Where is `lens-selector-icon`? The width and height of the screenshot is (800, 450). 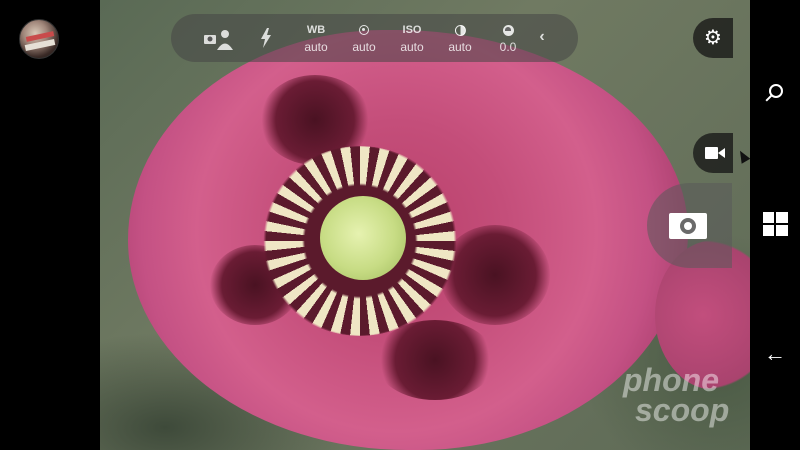 lens-selector-icon is located at coordinates (218, 40).